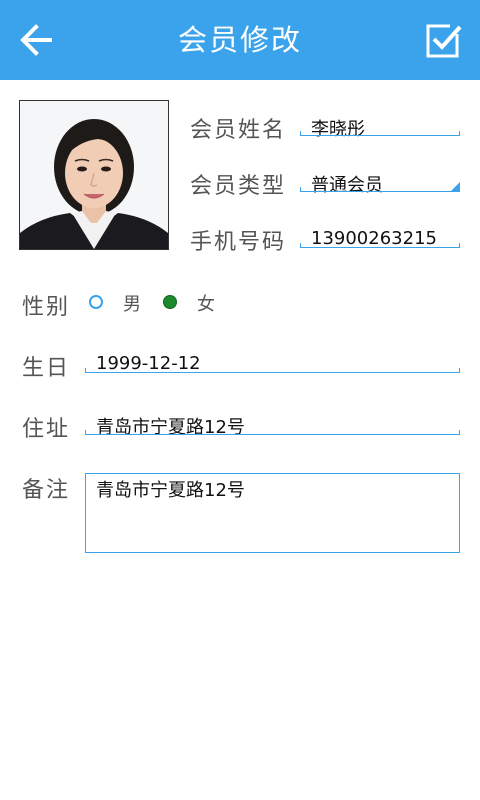 The width and height of the screenshot is (480, 800). I want to click on gender-male-label: 男, so click(132, 303).